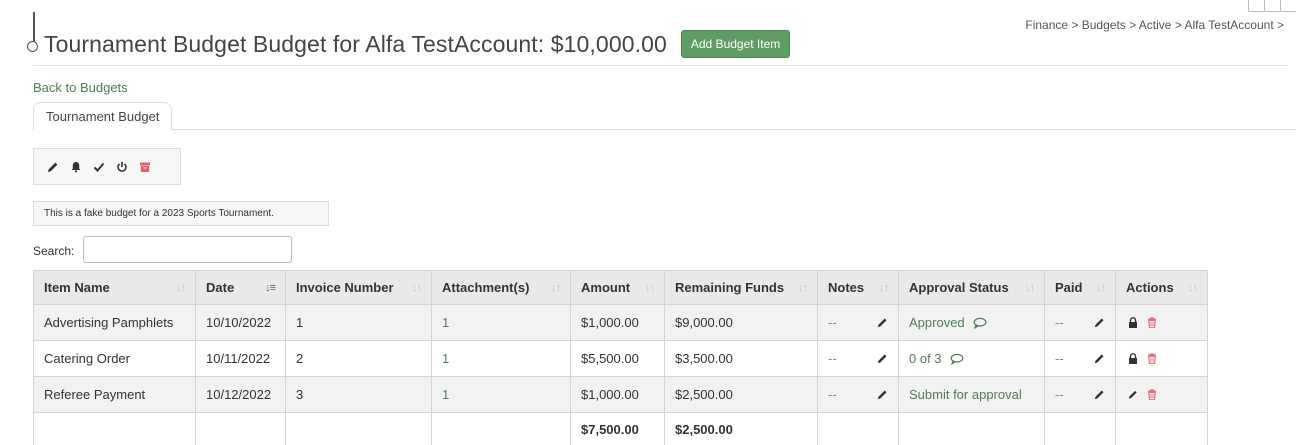 The width and height of the screenshot is (1296, 445). I want to click on submit-for-approval-link: Submit for approval, so click(965, 394).